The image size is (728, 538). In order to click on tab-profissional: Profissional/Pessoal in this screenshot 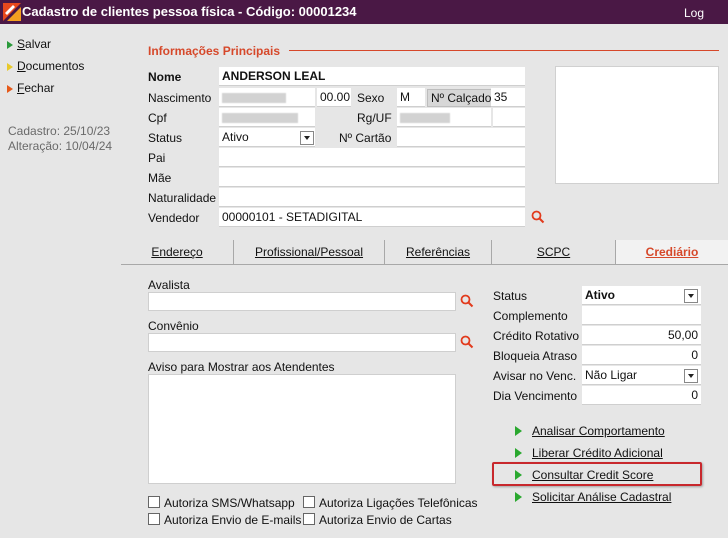, I will do `click(309, 252)`.